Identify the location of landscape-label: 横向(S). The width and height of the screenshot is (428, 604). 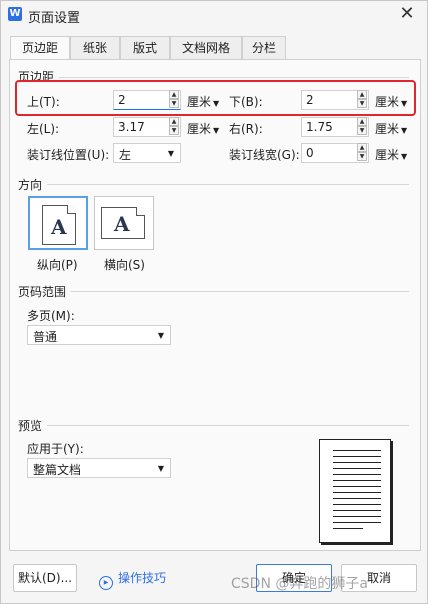
(124, 264).